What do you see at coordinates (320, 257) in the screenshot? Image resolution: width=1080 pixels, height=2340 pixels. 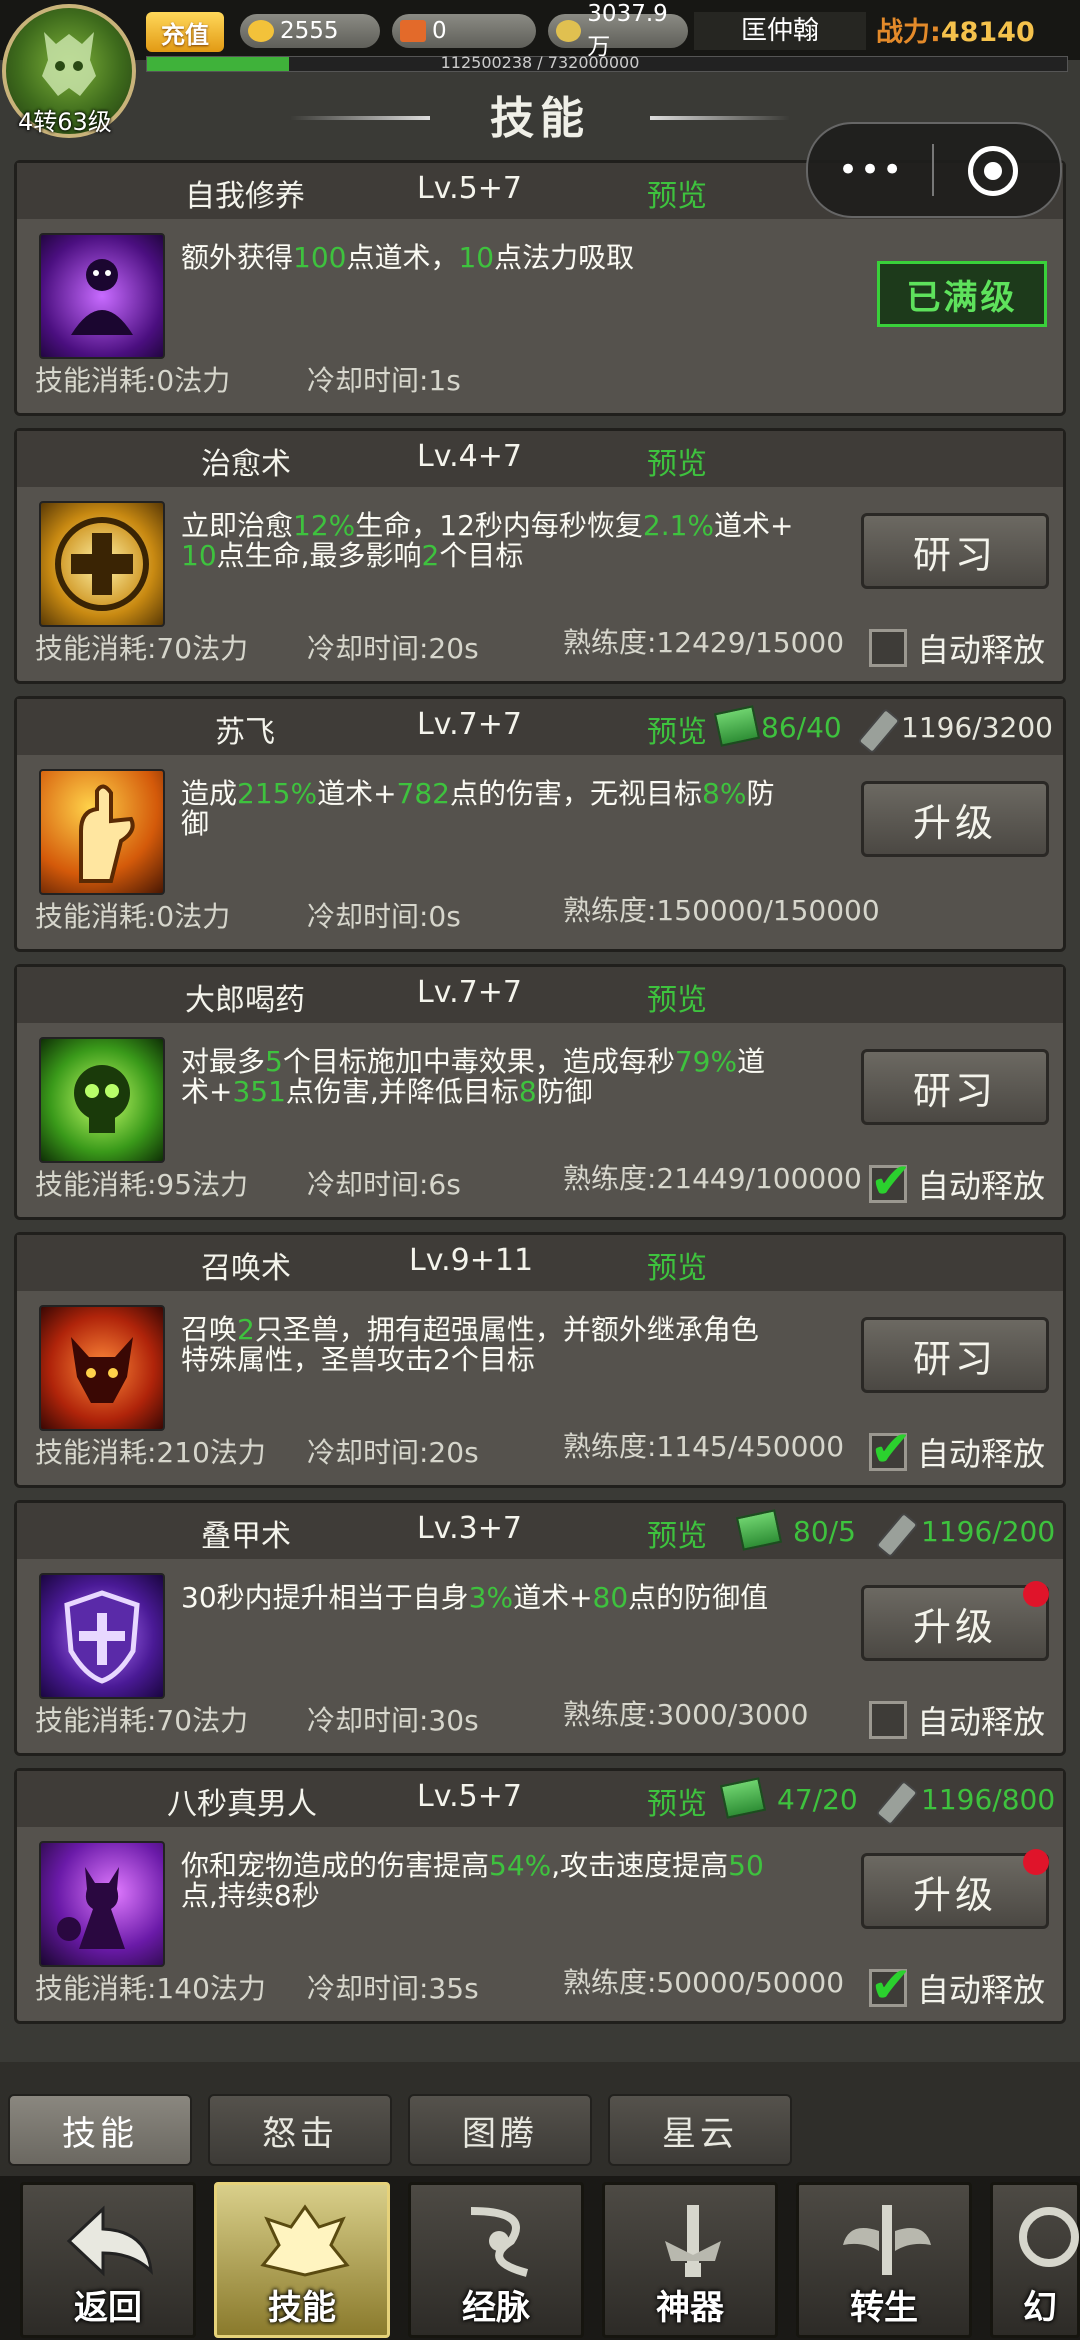 I see `desc-part: 100` at bounding box center [320, 257].